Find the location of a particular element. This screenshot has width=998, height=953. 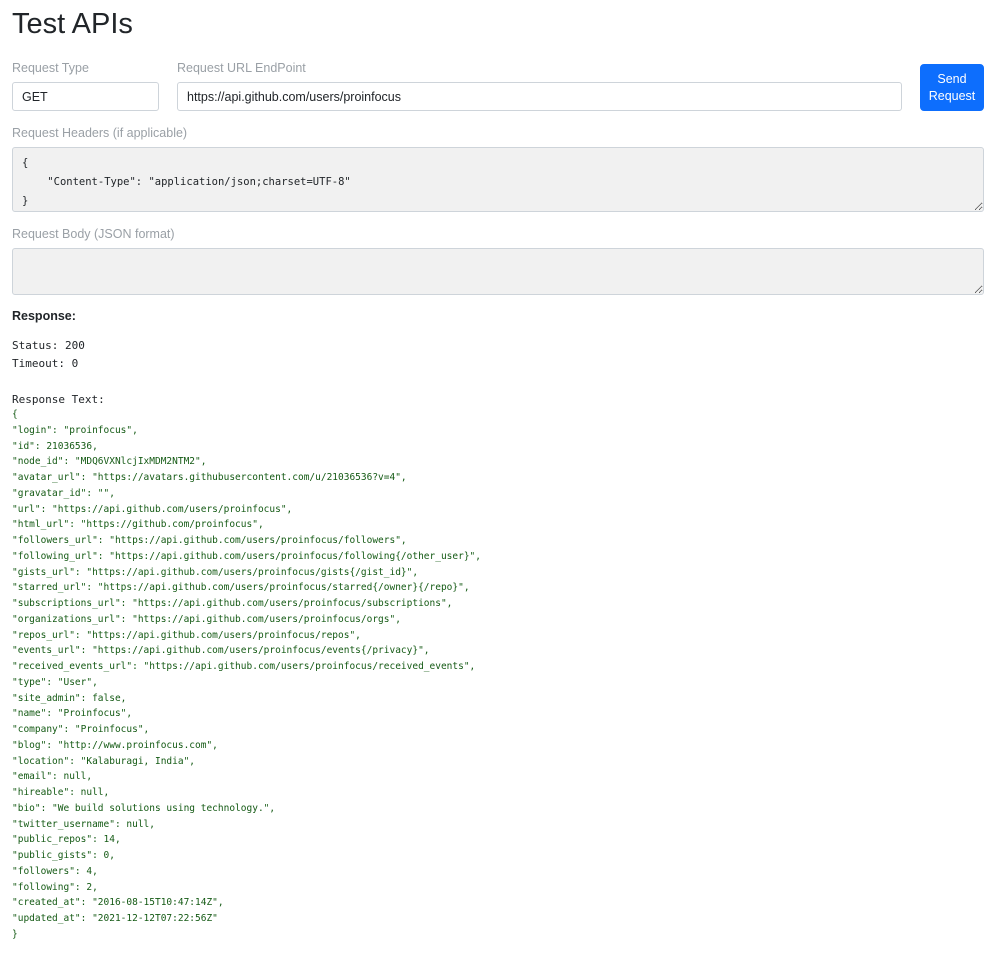

url-input is located at coordinates (539, 96).